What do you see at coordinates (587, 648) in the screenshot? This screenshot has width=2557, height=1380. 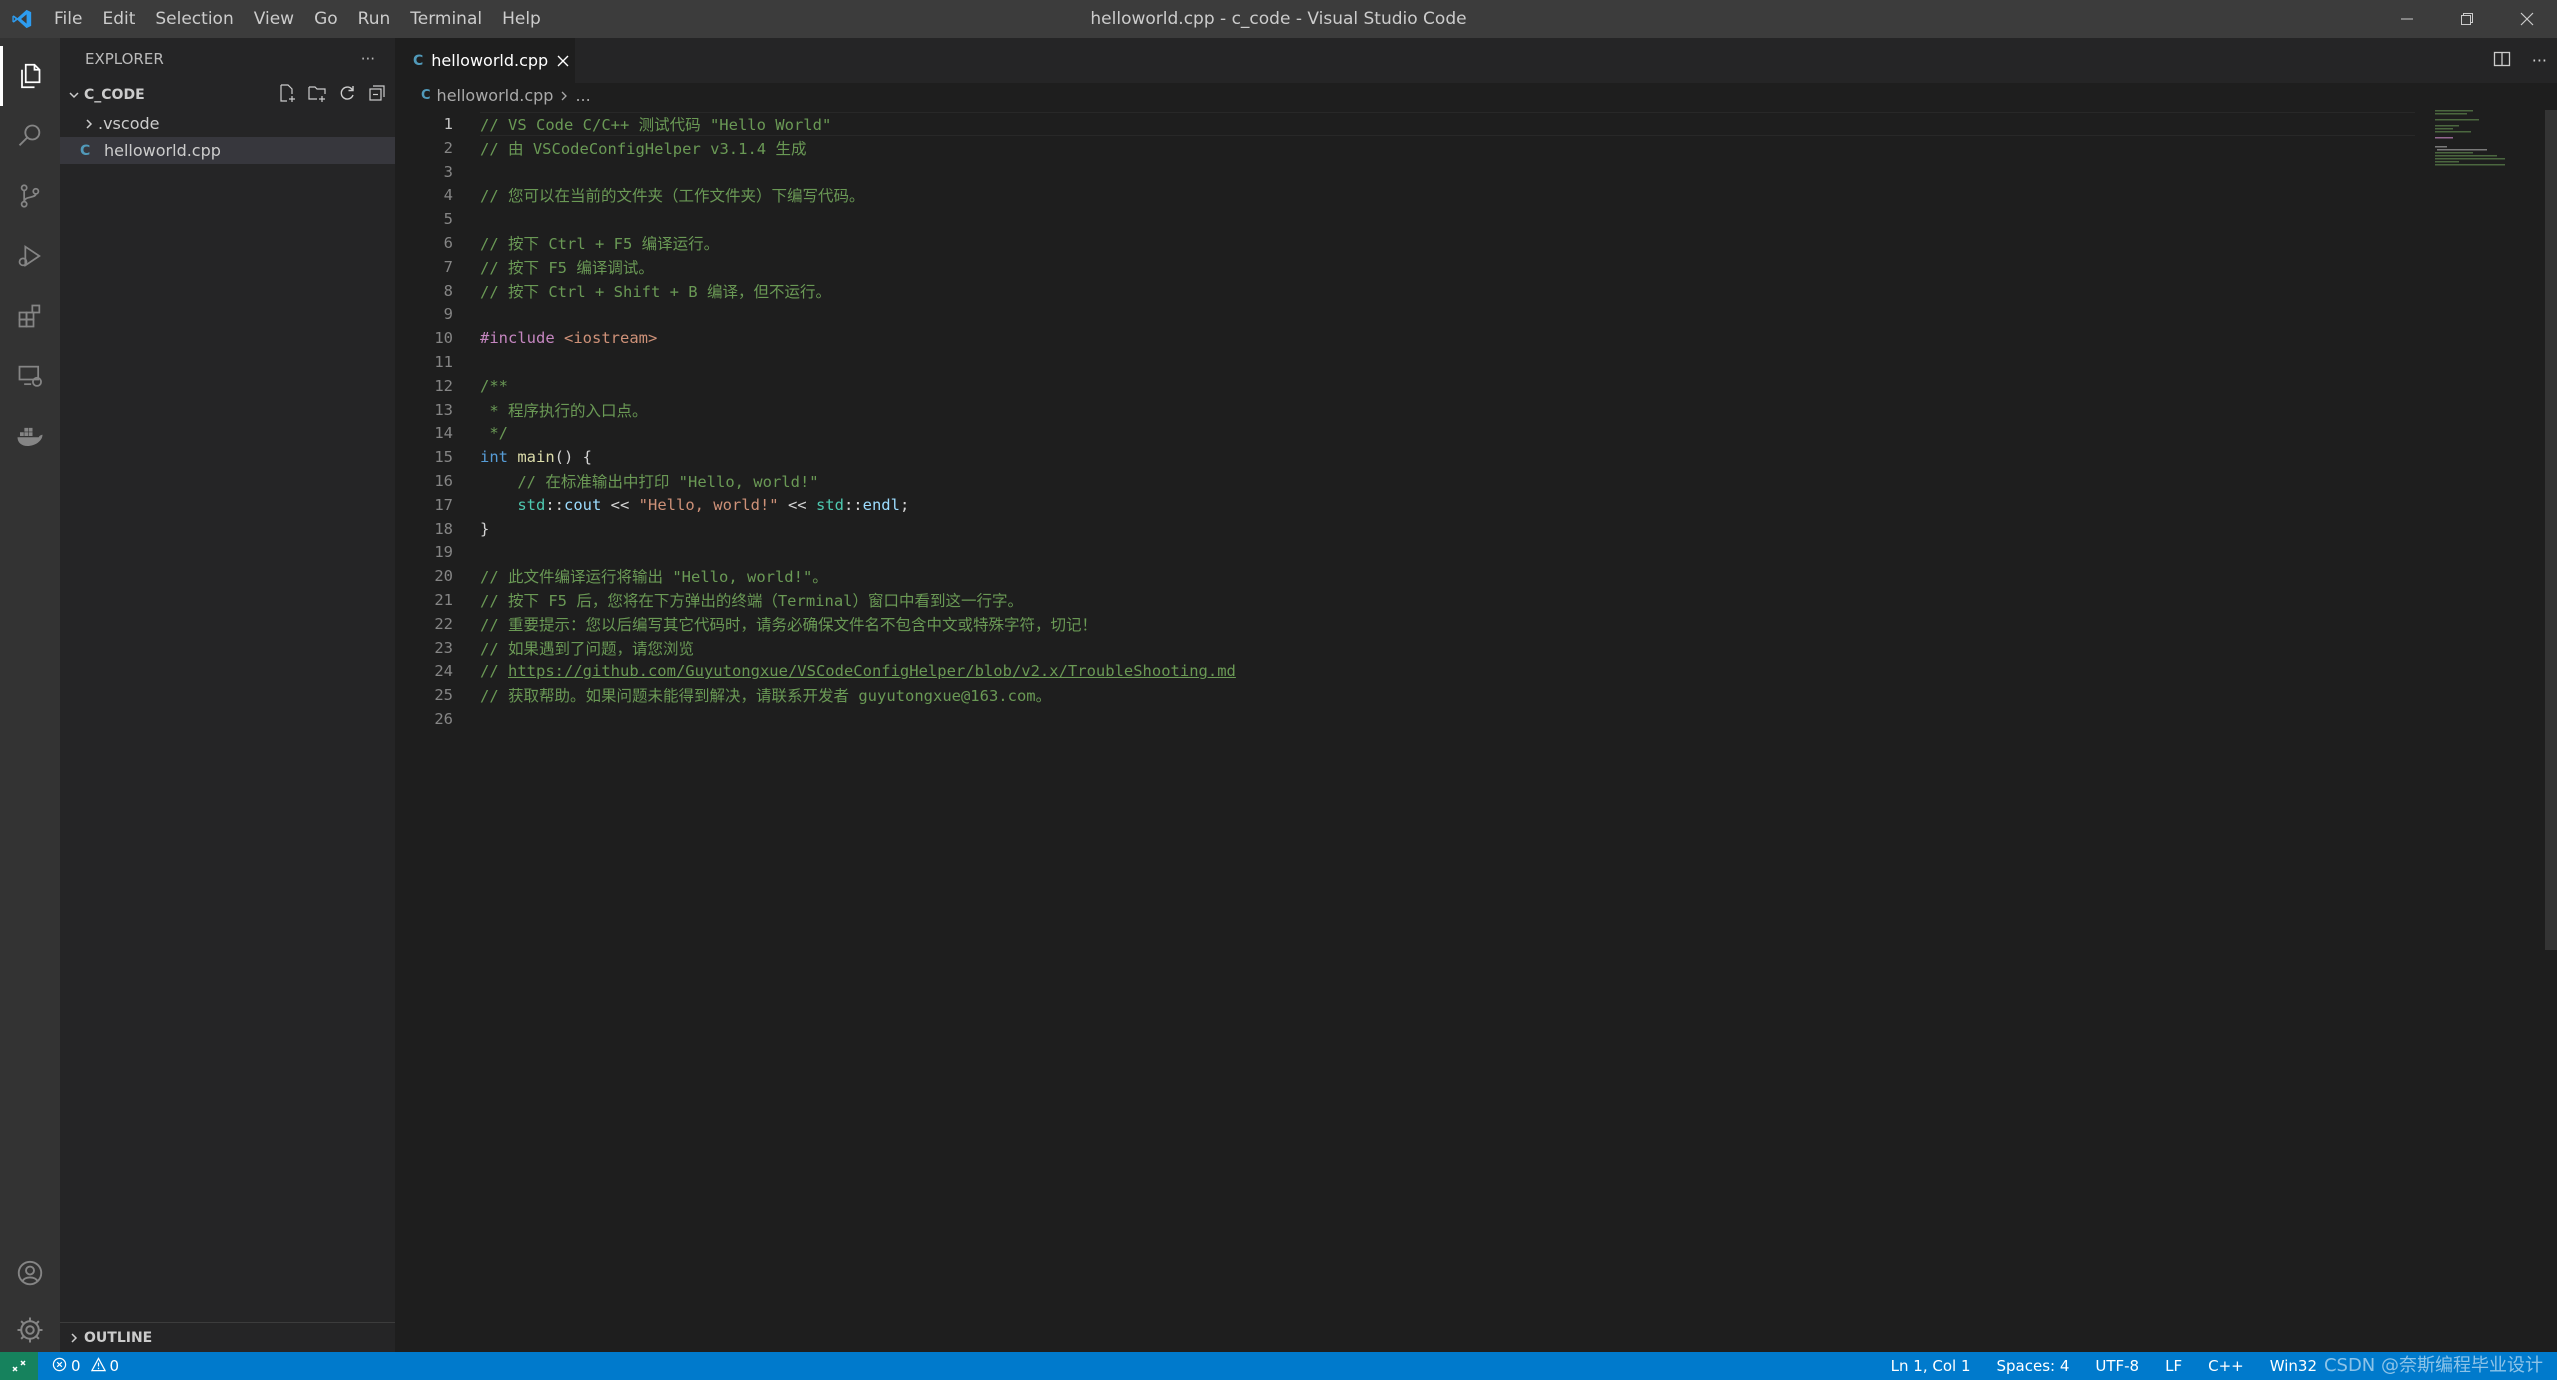 I see `code-text: // 如果遇到了问题，请您浏览` at bounding box center [587, 648].